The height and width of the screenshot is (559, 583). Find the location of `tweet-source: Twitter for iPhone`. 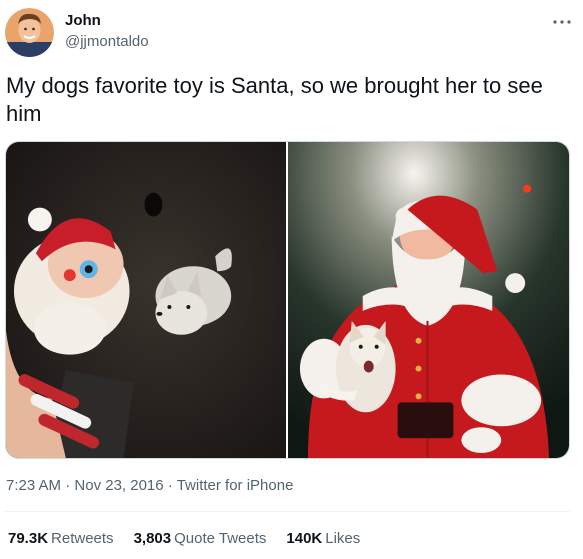

tweet-source: Twitter for iPhone is located at coordinates (235, 485).